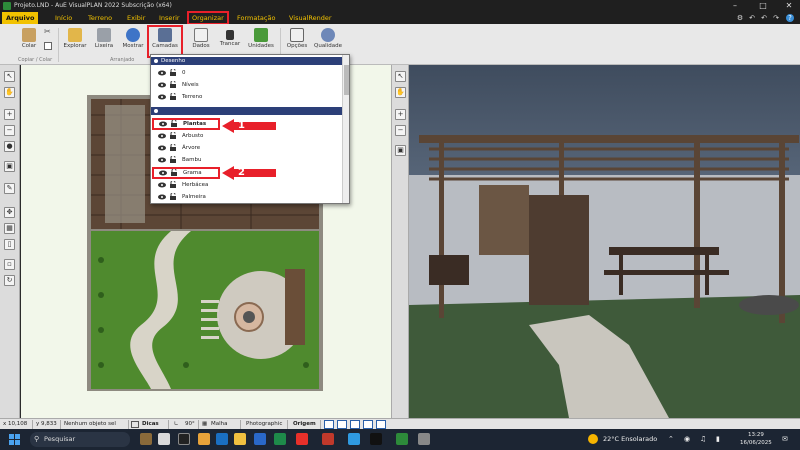 This screenshot has width=800, height=450. I want to click on snap-center-icon, so click(381, 424).